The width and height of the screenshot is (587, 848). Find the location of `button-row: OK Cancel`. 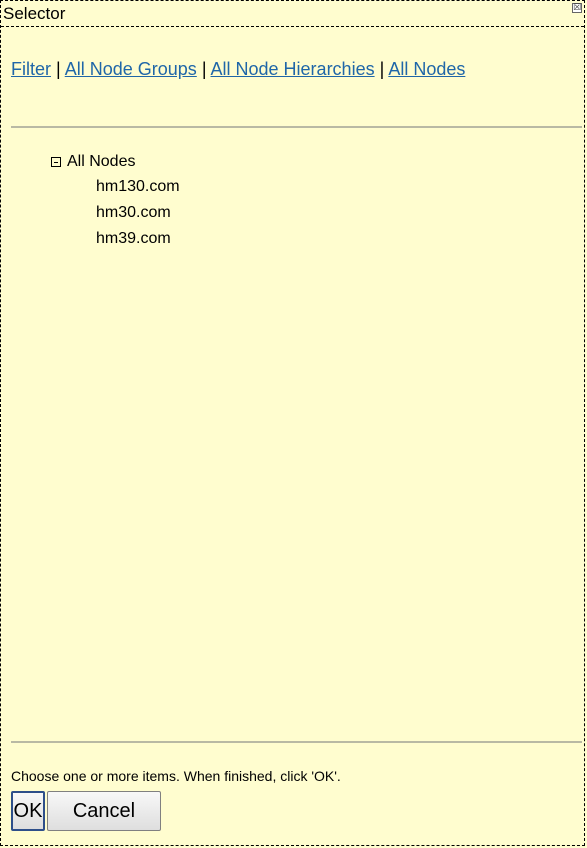

button-row: OK Cancel is located at coordinates (86, 811).